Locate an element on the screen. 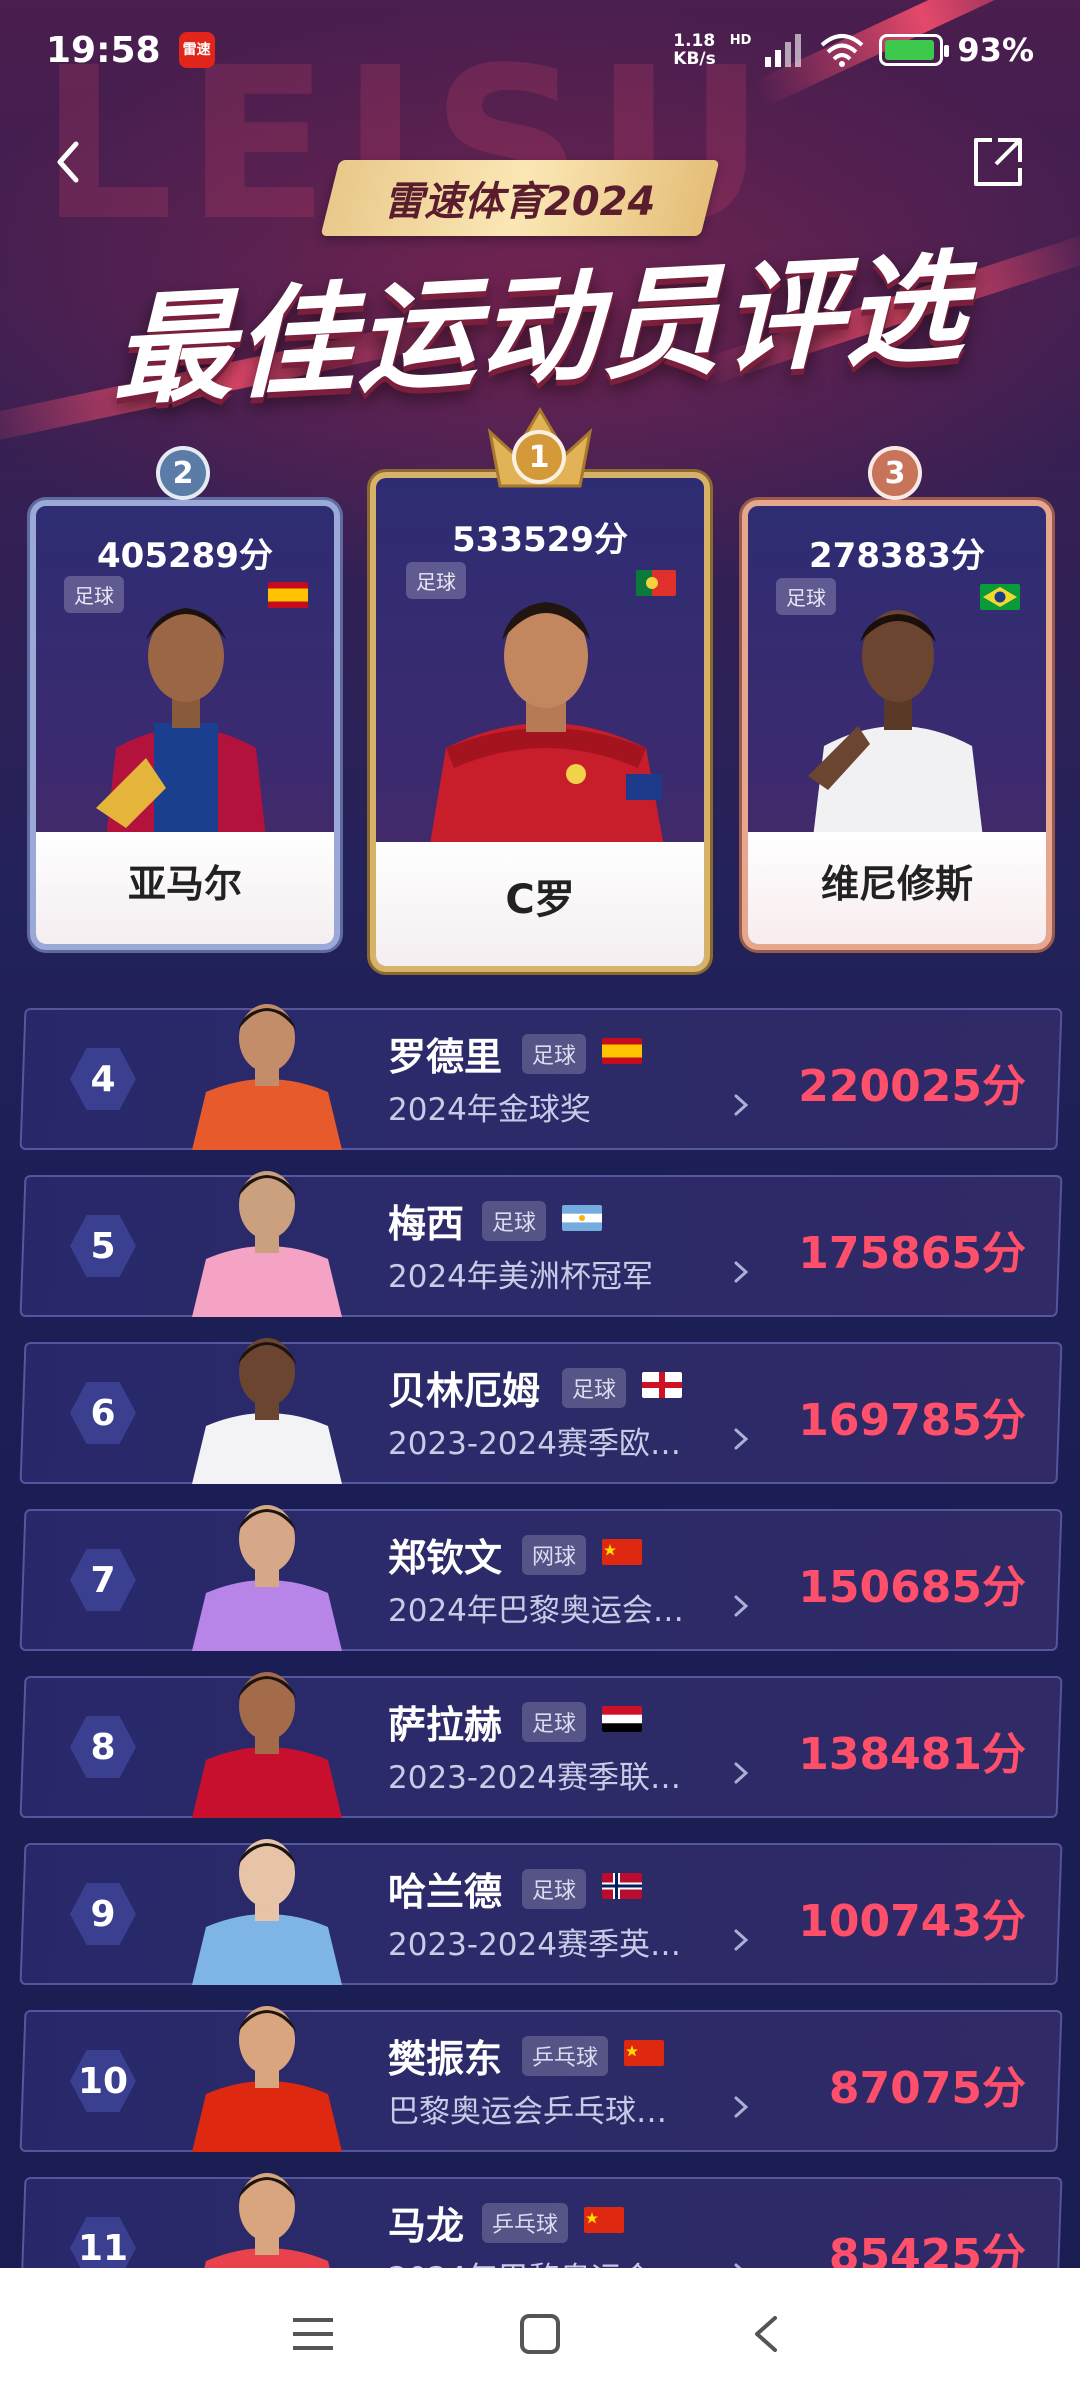  player-score: 150685分 is located at coordinates (912, 1587).